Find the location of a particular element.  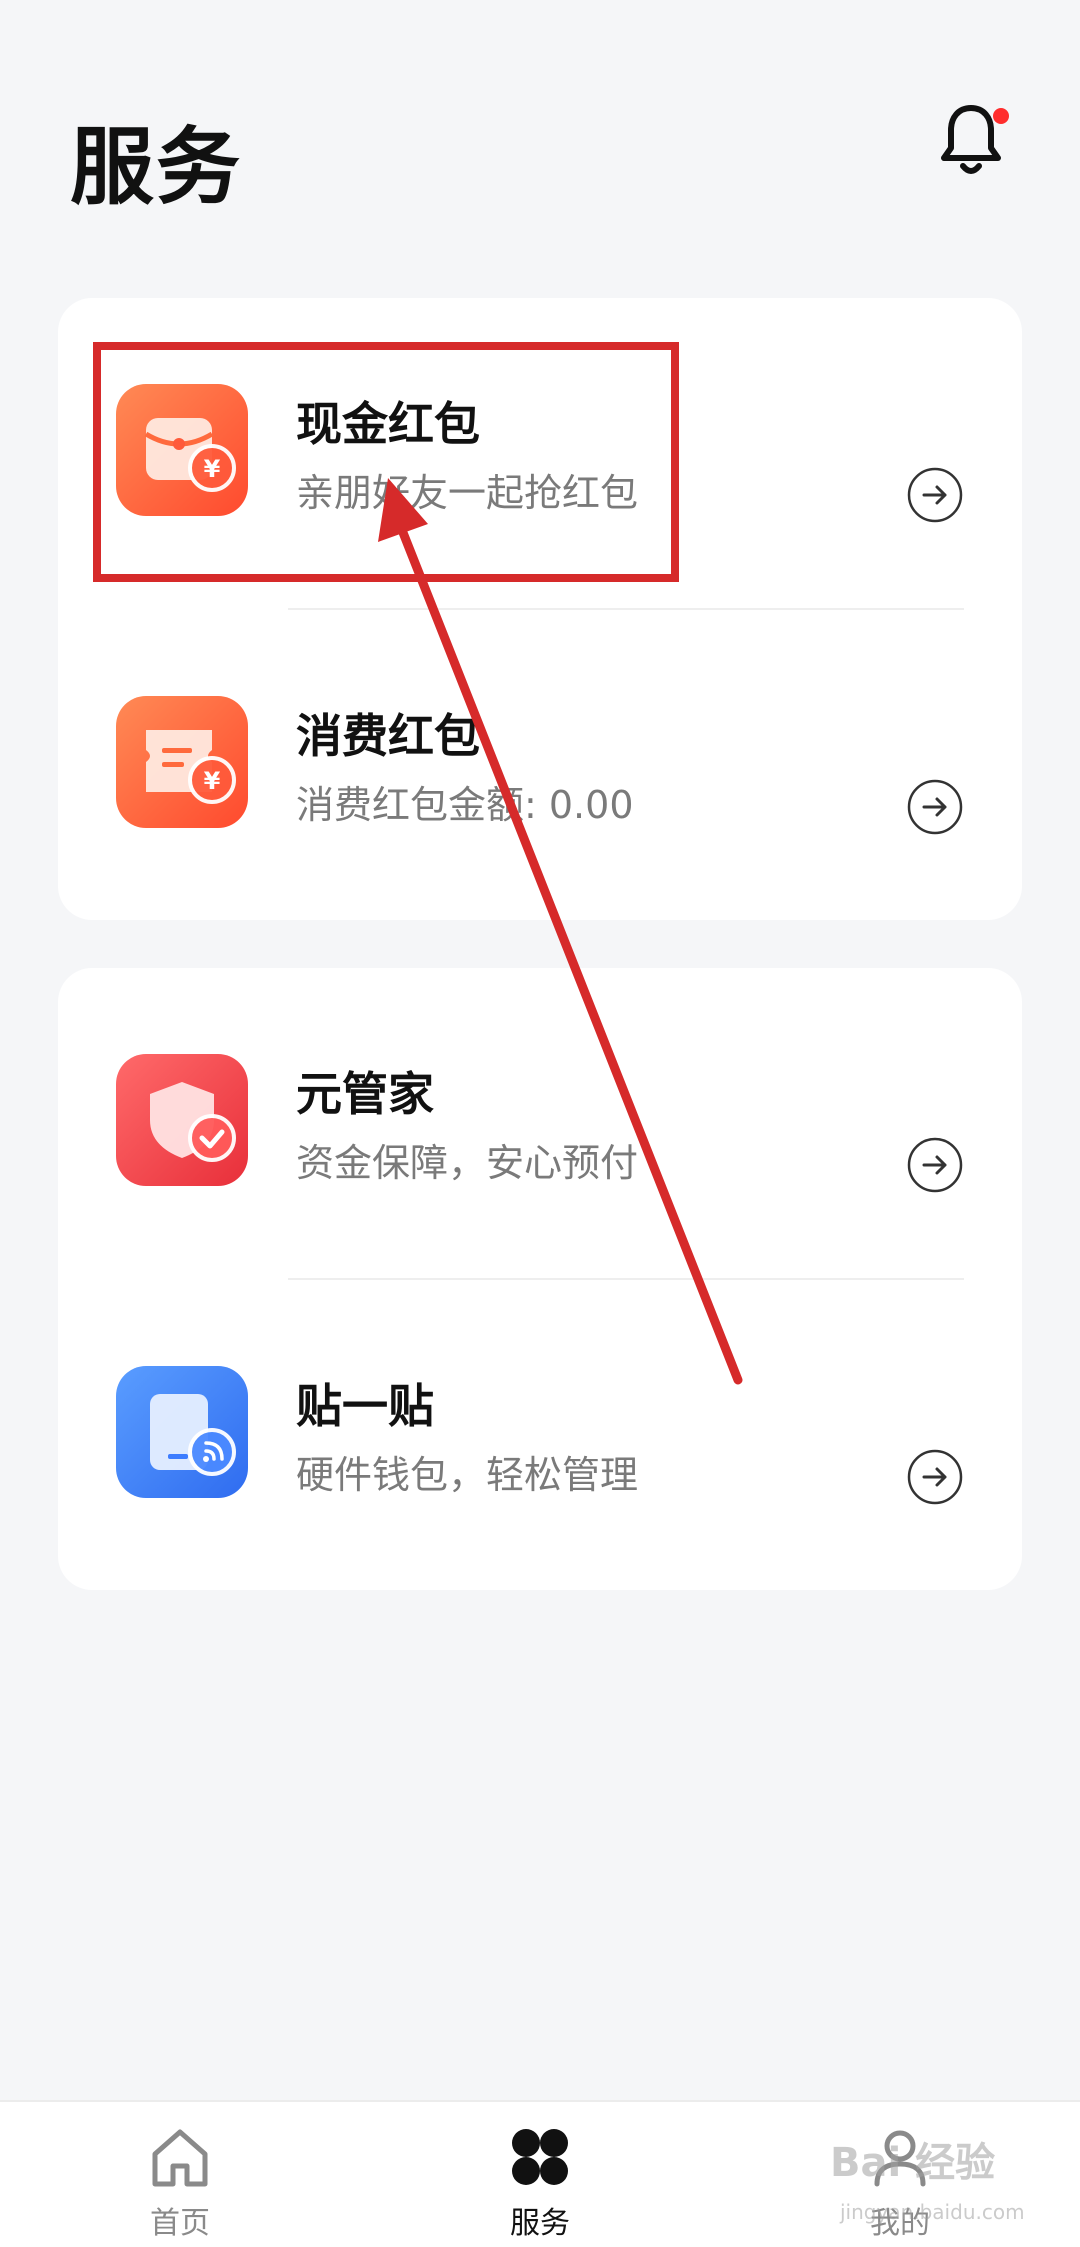

row-title: 元管家 is located at coordinates (365, 1094).